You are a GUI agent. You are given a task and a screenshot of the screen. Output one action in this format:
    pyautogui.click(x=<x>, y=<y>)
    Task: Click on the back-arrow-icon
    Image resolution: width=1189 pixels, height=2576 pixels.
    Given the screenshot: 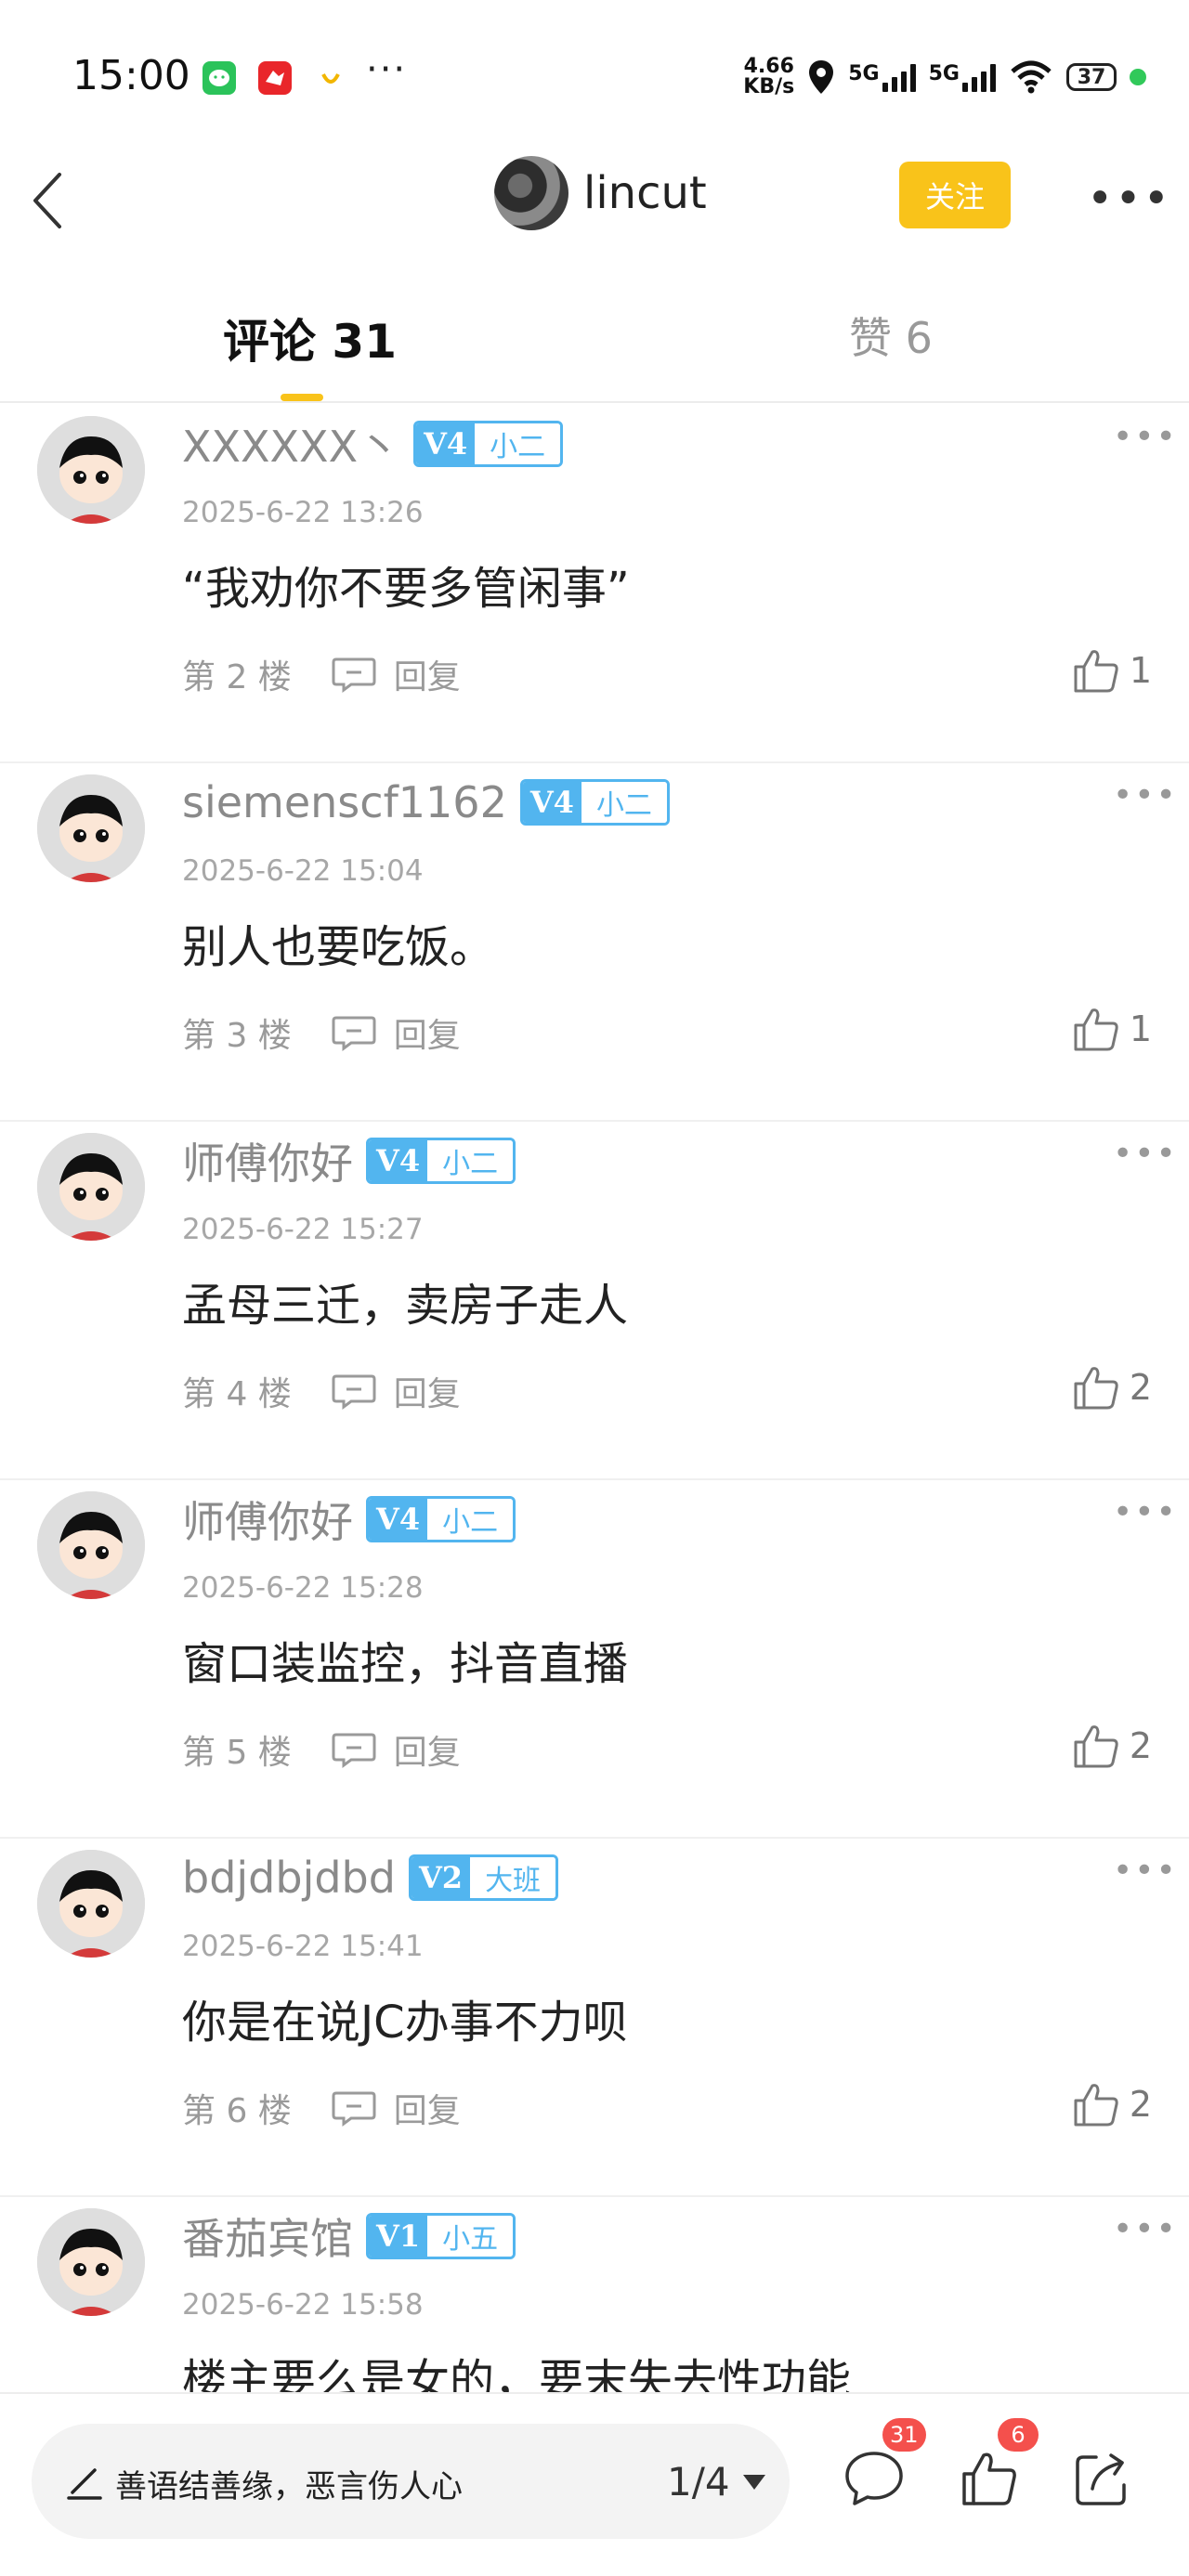 What is the action you would take?
    pyautogui.click(x=50, y=201)
    